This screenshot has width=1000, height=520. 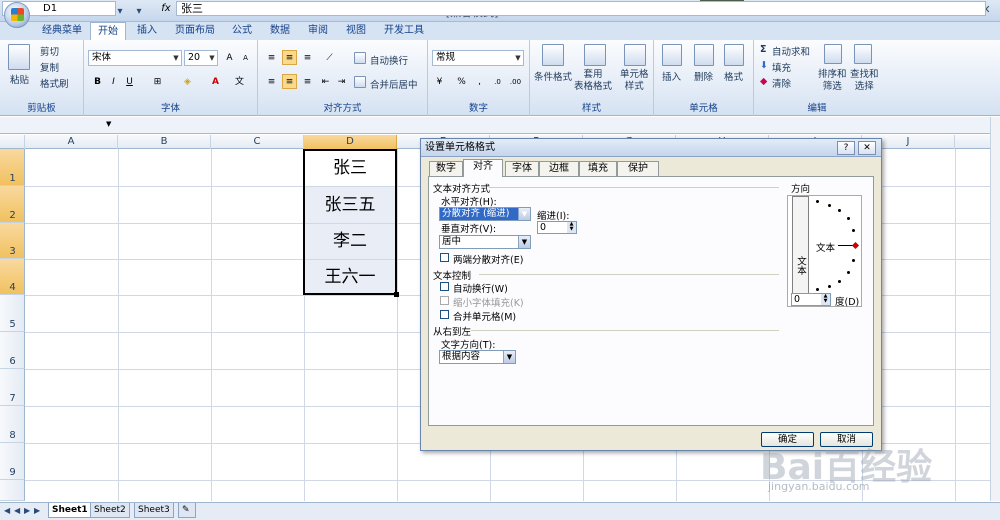 What do you see at coordinates (356, 31) in the screenshot?
I see `tab-view: 视图` at bounding box center [356, 31].